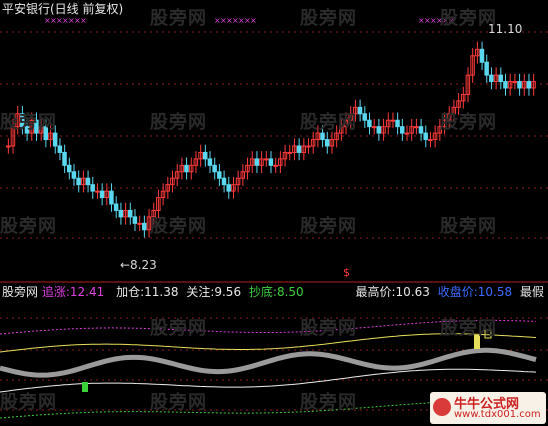 The image size is (548, 426). Describe the element at coordinates (531, 292) in the screenshot. I see `tail-label: 最假` at that location.